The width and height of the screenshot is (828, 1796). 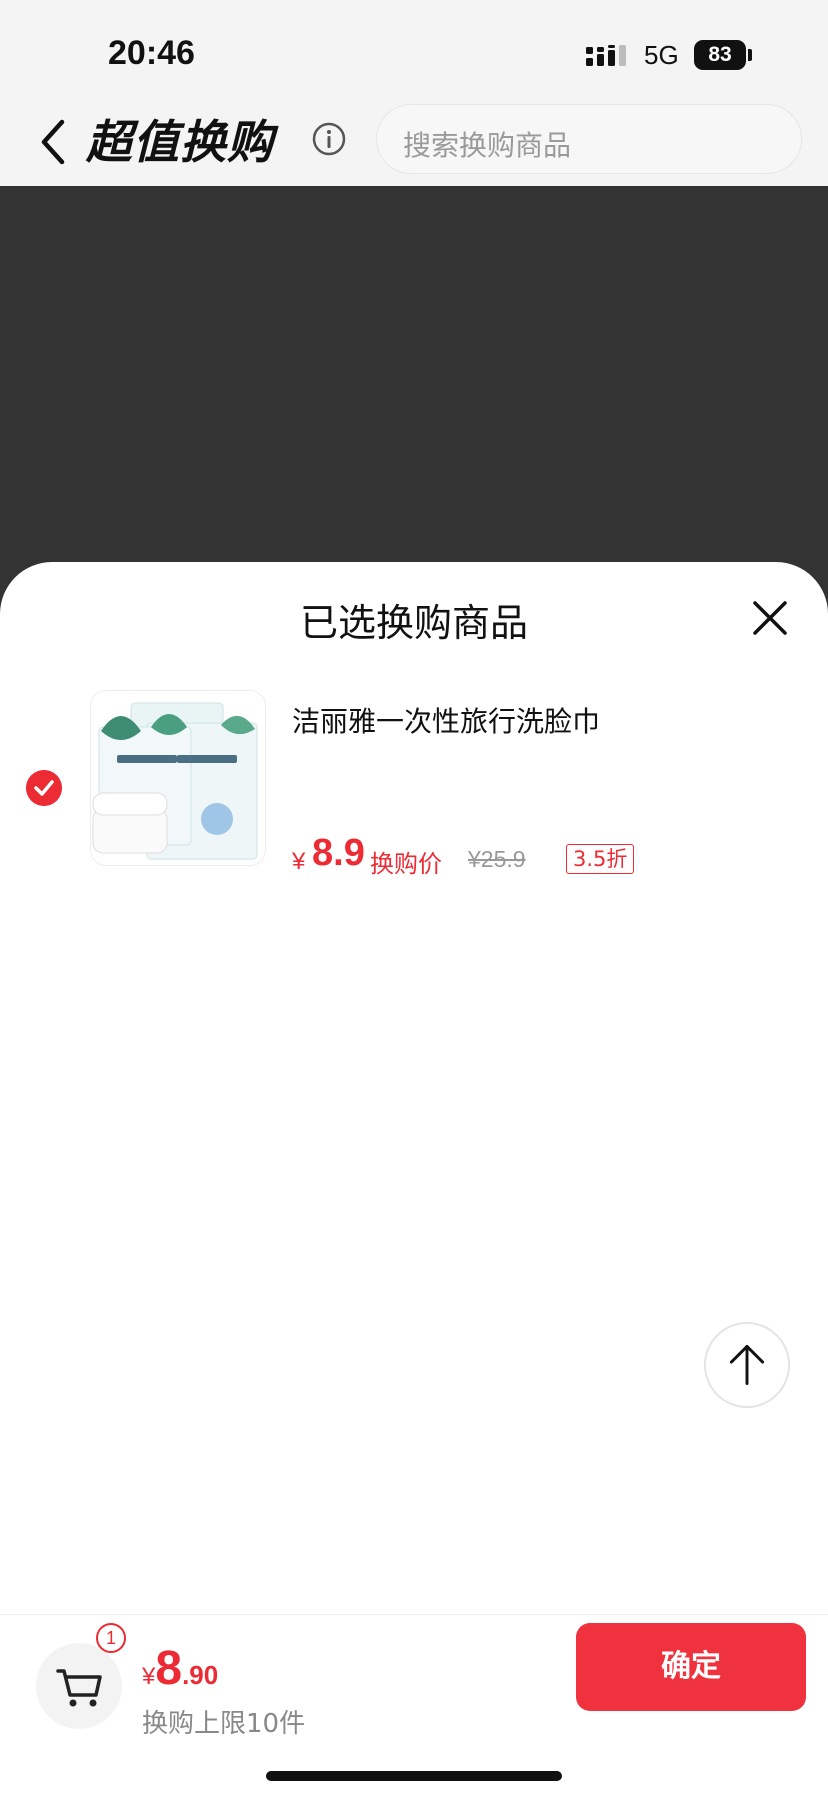 I want to click on original-price: ¥25.9, so click(x=497, y=859).